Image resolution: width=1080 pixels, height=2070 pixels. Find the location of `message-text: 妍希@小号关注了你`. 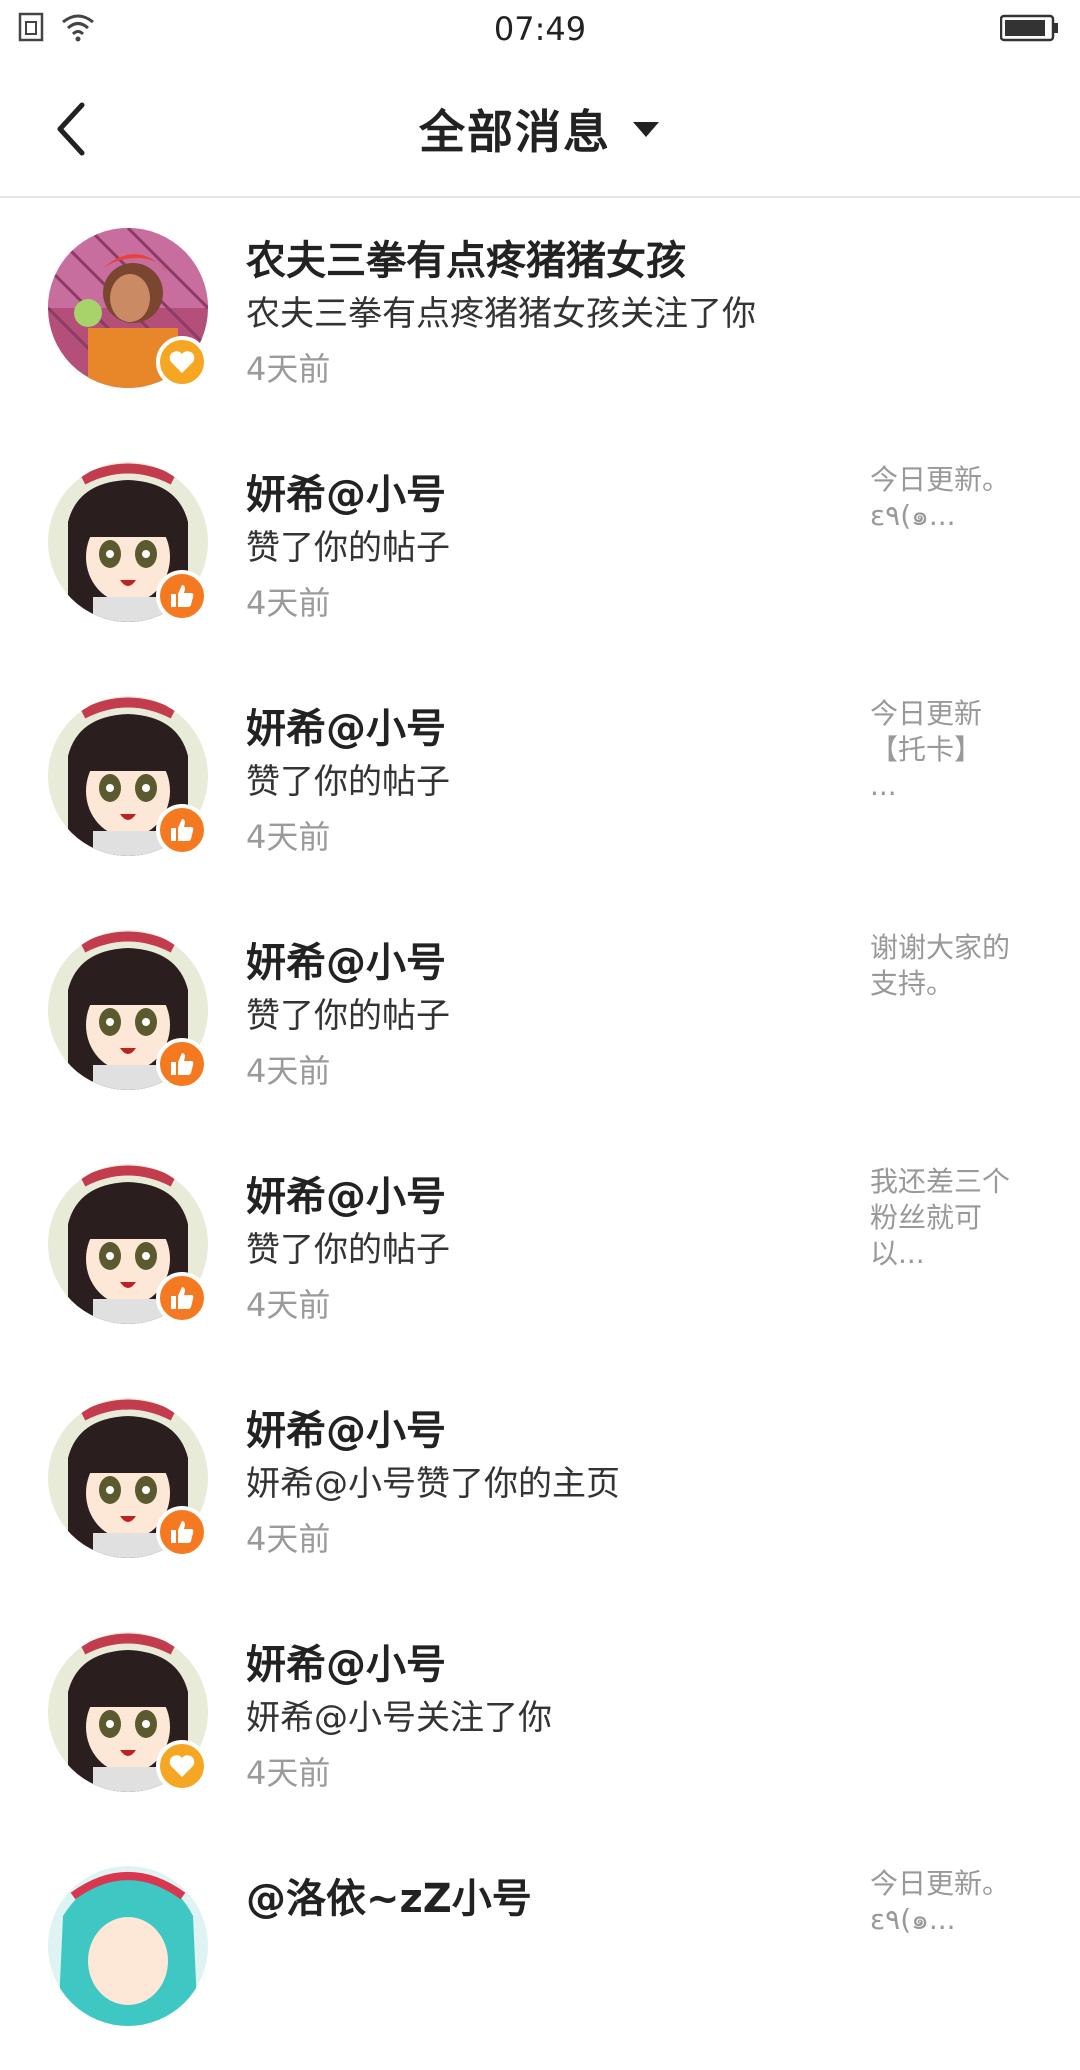

message-text: 妍希@小号关注了你 is located at coordinates (399, 1718).